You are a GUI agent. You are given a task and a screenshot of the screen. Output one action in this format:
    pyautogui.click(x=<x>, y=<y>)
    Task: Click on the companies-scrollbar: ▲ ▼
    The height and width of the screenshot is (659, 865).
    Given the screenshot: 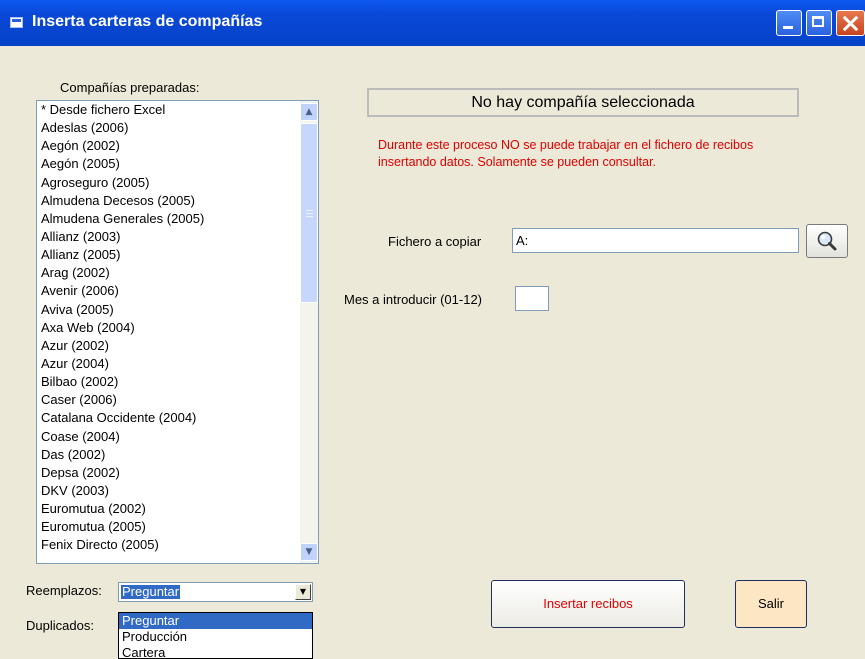 What is the action you would take?
    pyautogui.click(x=309, y=332)
    